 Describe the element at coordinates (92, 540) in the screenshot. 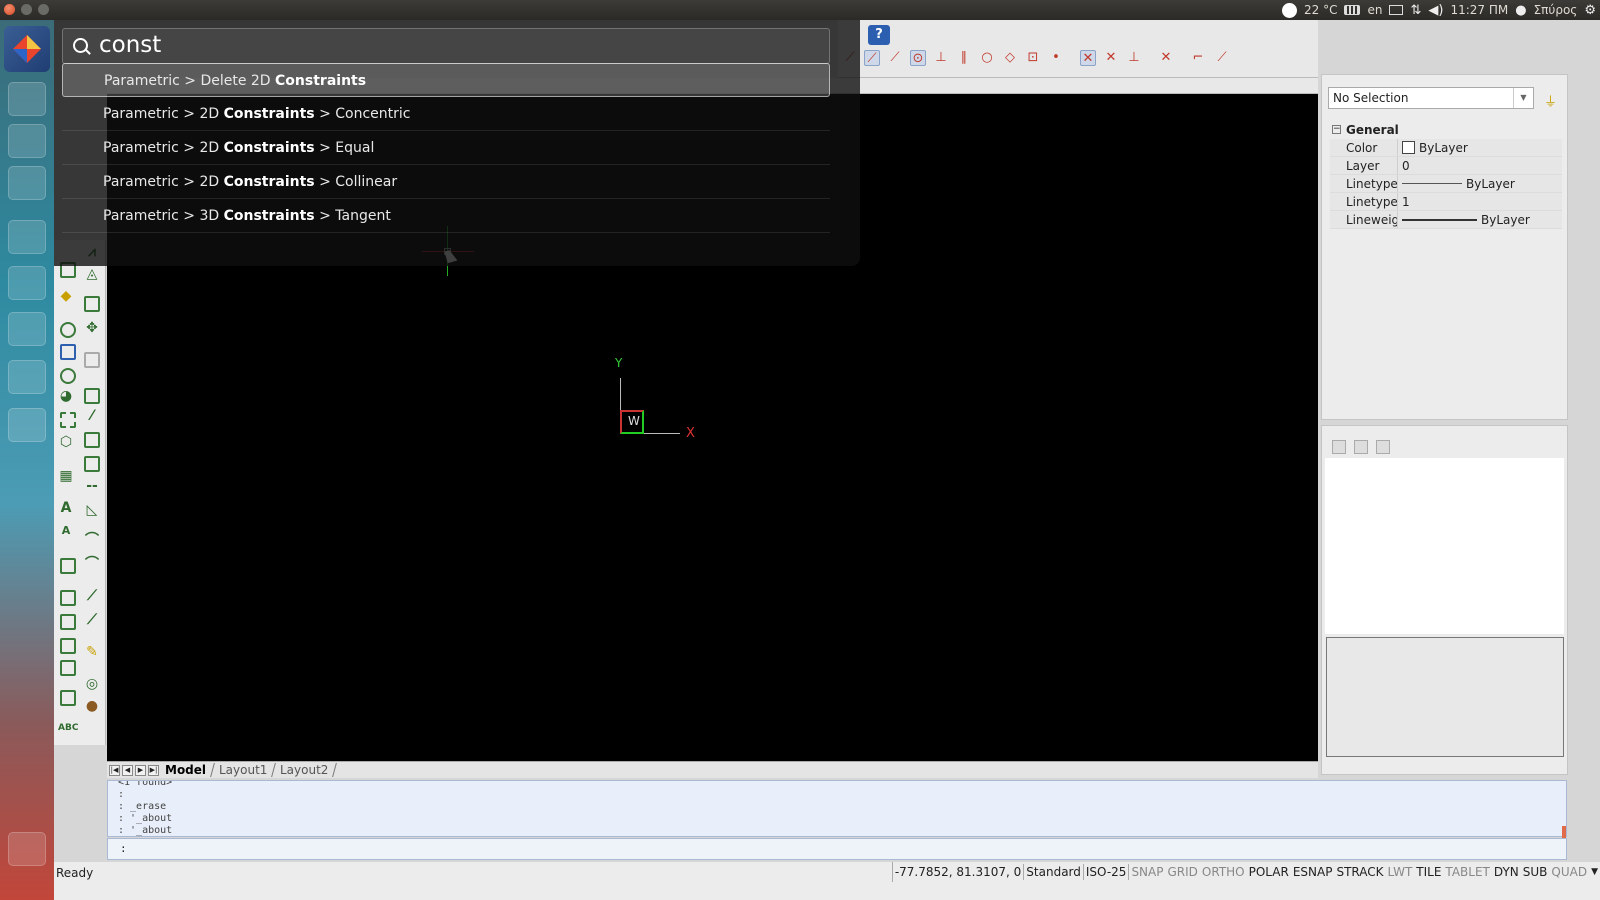

I see `fillet-icon: ⌒` at that location.